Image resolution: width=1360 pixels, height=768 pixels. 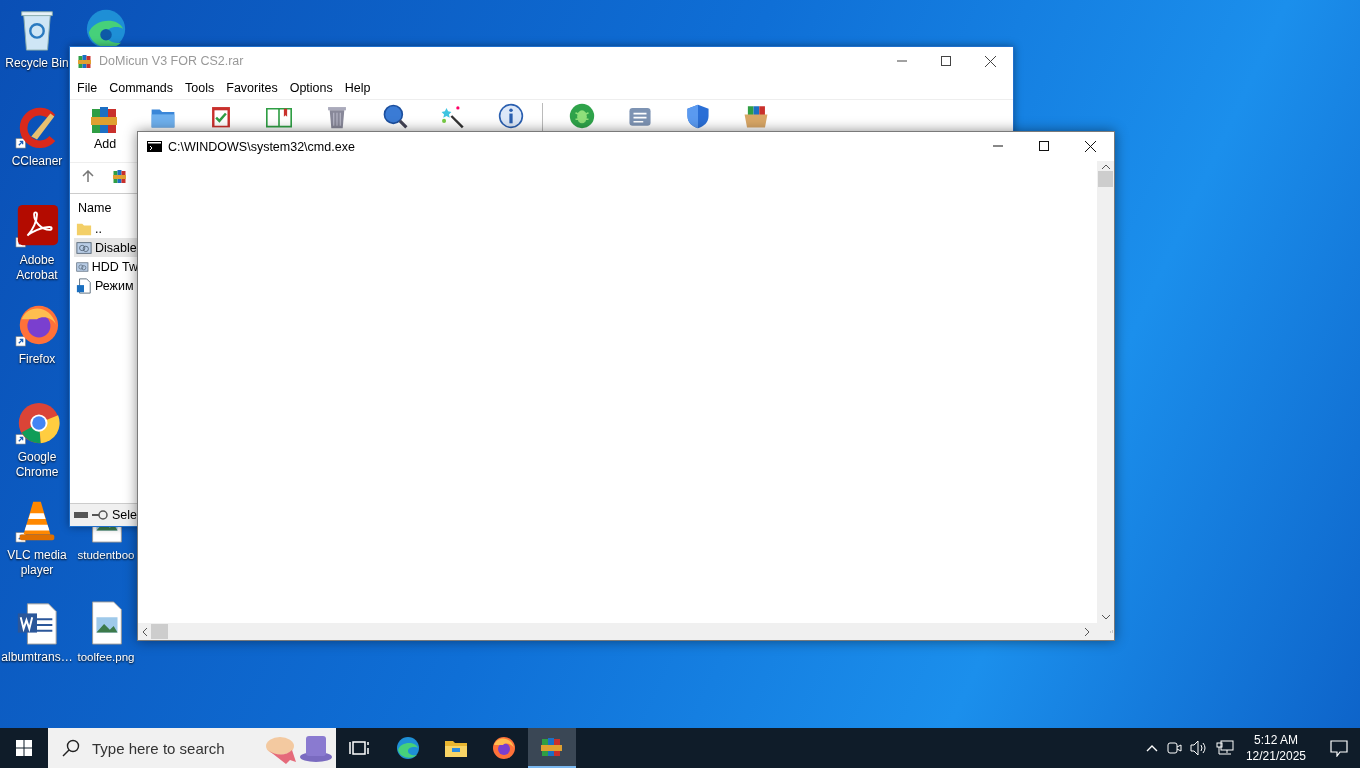 What do you see at coordinates (511, 116) in the screenshot?
I see `info-icon` at bounding box center [511, 116].